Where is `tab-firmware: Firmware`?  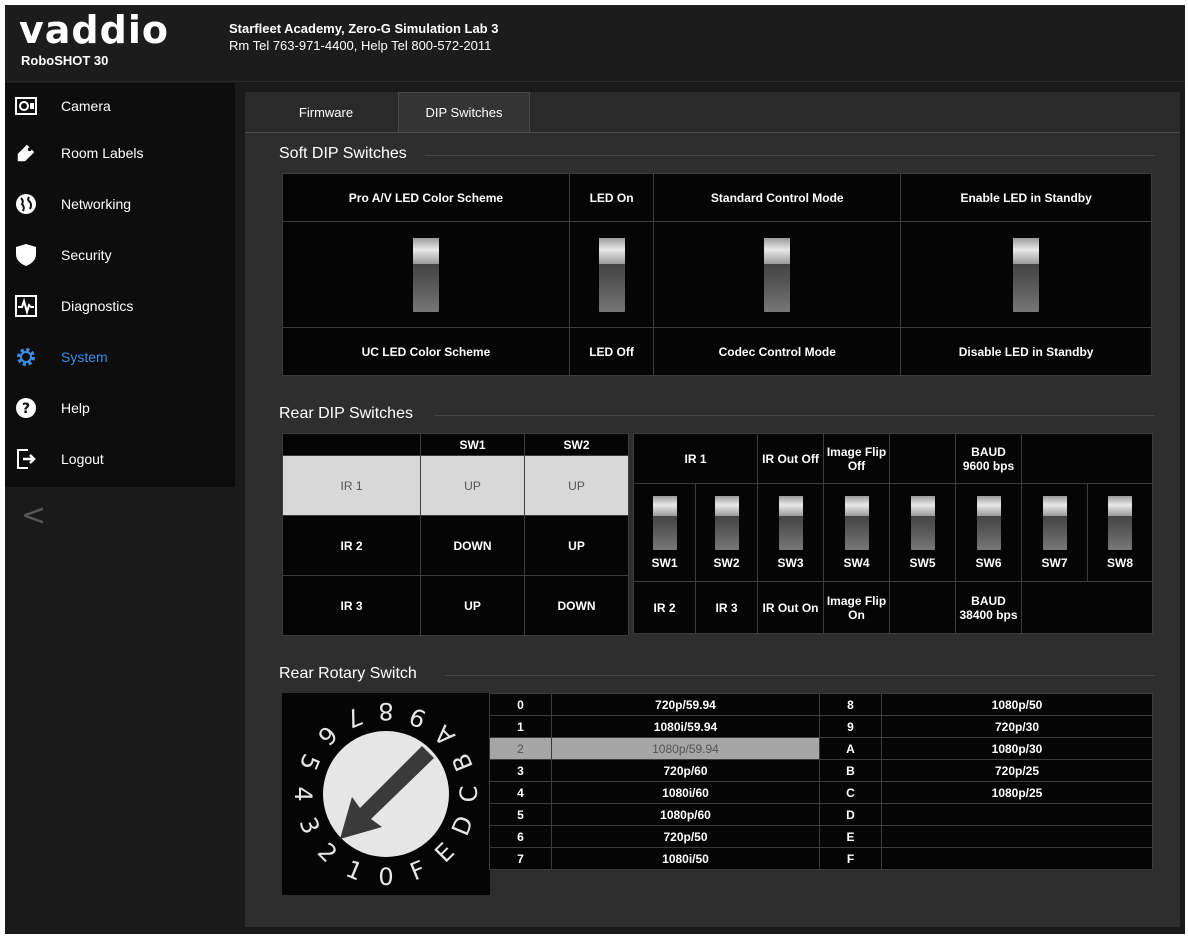 tab-firmware: Firmware is located at coordinates (326, 112).